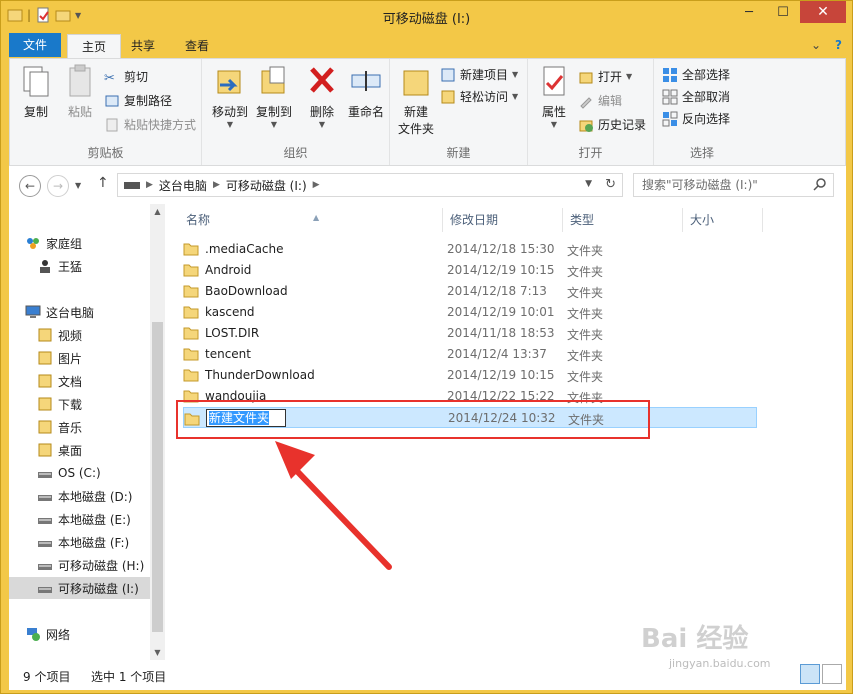 The width and height of the screenshot is (853, 694). Describe the element at coordinates (497, 291) in the screenshot. I see `file-date: 2014/12/18 7:13` at that location.